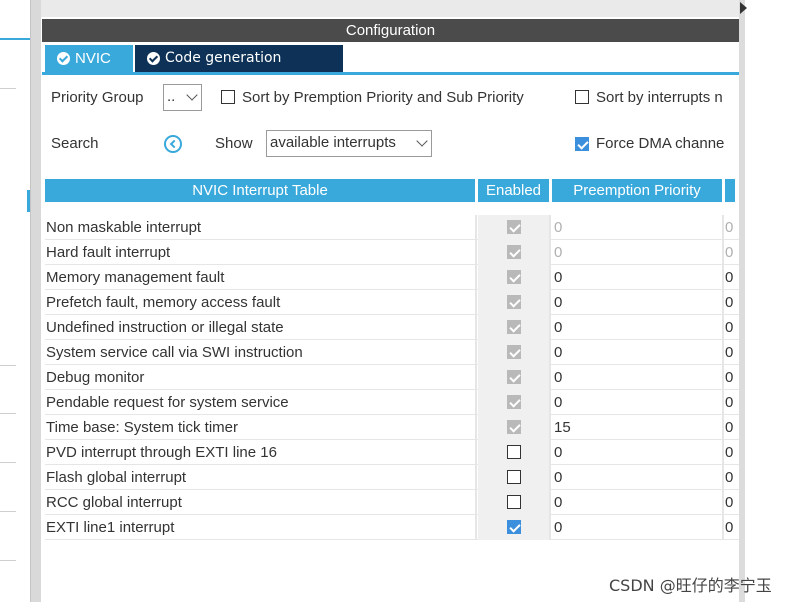  Describe the element at coordinates (110, 527) in the screenshot. I see `interrupt-name: EXTI line1 interrupt` at that location.